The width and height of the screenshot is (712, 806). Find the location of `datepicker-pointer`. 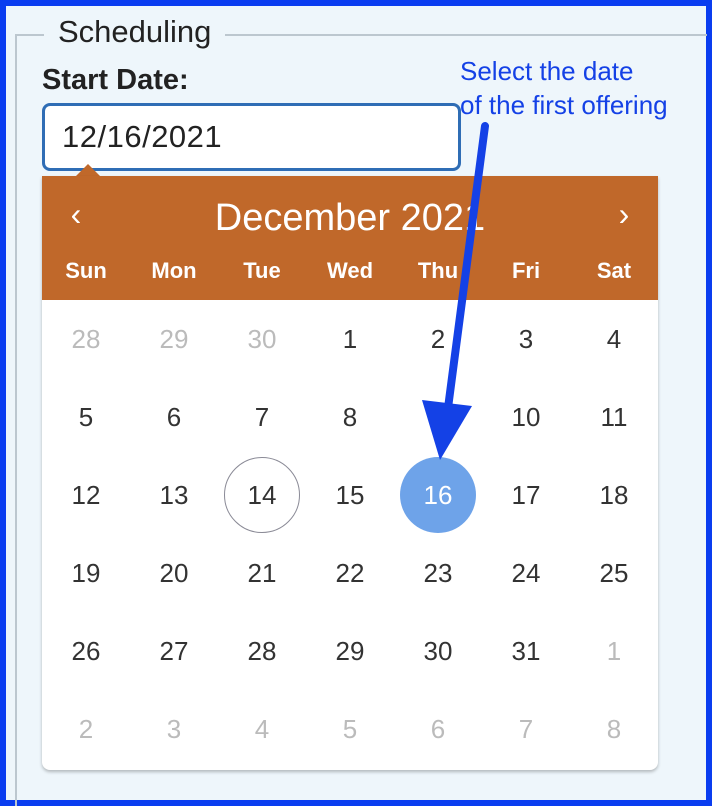

datepicker-pointer is located at coordinates (88, 170).